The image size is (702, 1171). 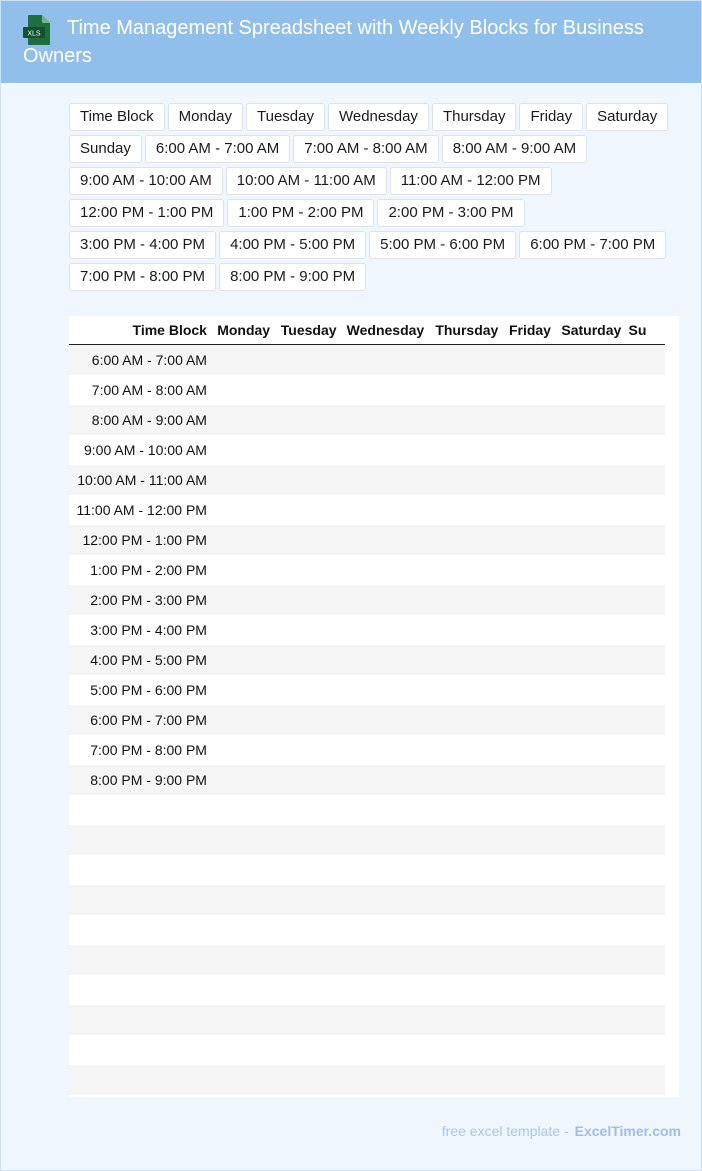 What do you see at coordinates (141, 420) in the screenshot?
I see `time-block-cell: 8:00 AM - 9:00 AM` at bounding box center [141, 420].